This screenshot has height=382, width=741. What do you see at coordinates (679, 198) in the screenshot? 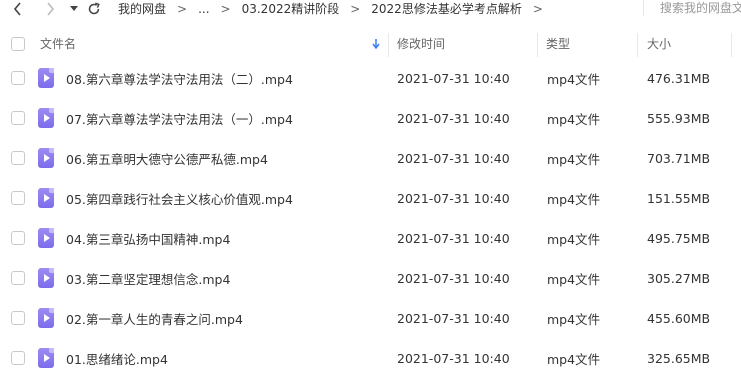
I see `file-size: 151.55MB` at bounding box center [679, 198].